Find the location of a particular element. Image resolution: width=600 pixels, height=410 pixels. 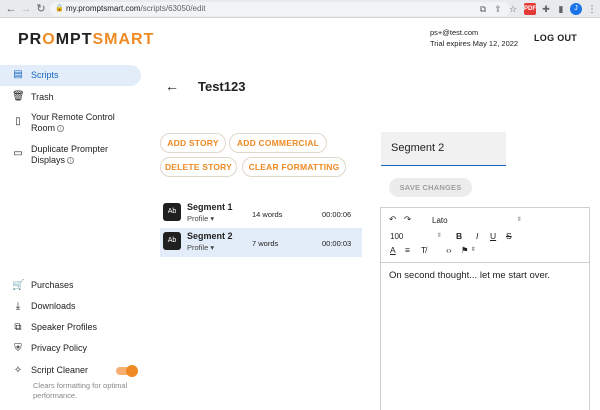

underline-button: U is located at coordinates (493, 236).